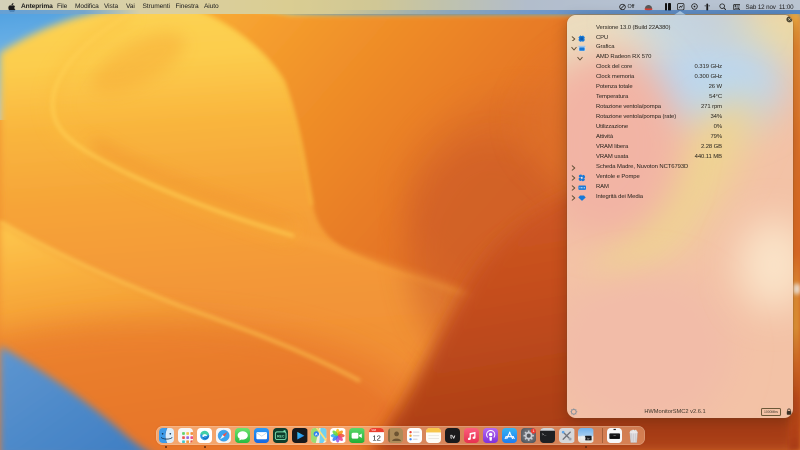 The width and height of the screenshot is (800, 450). I want to click on svg-text: A, so click(316, 433).